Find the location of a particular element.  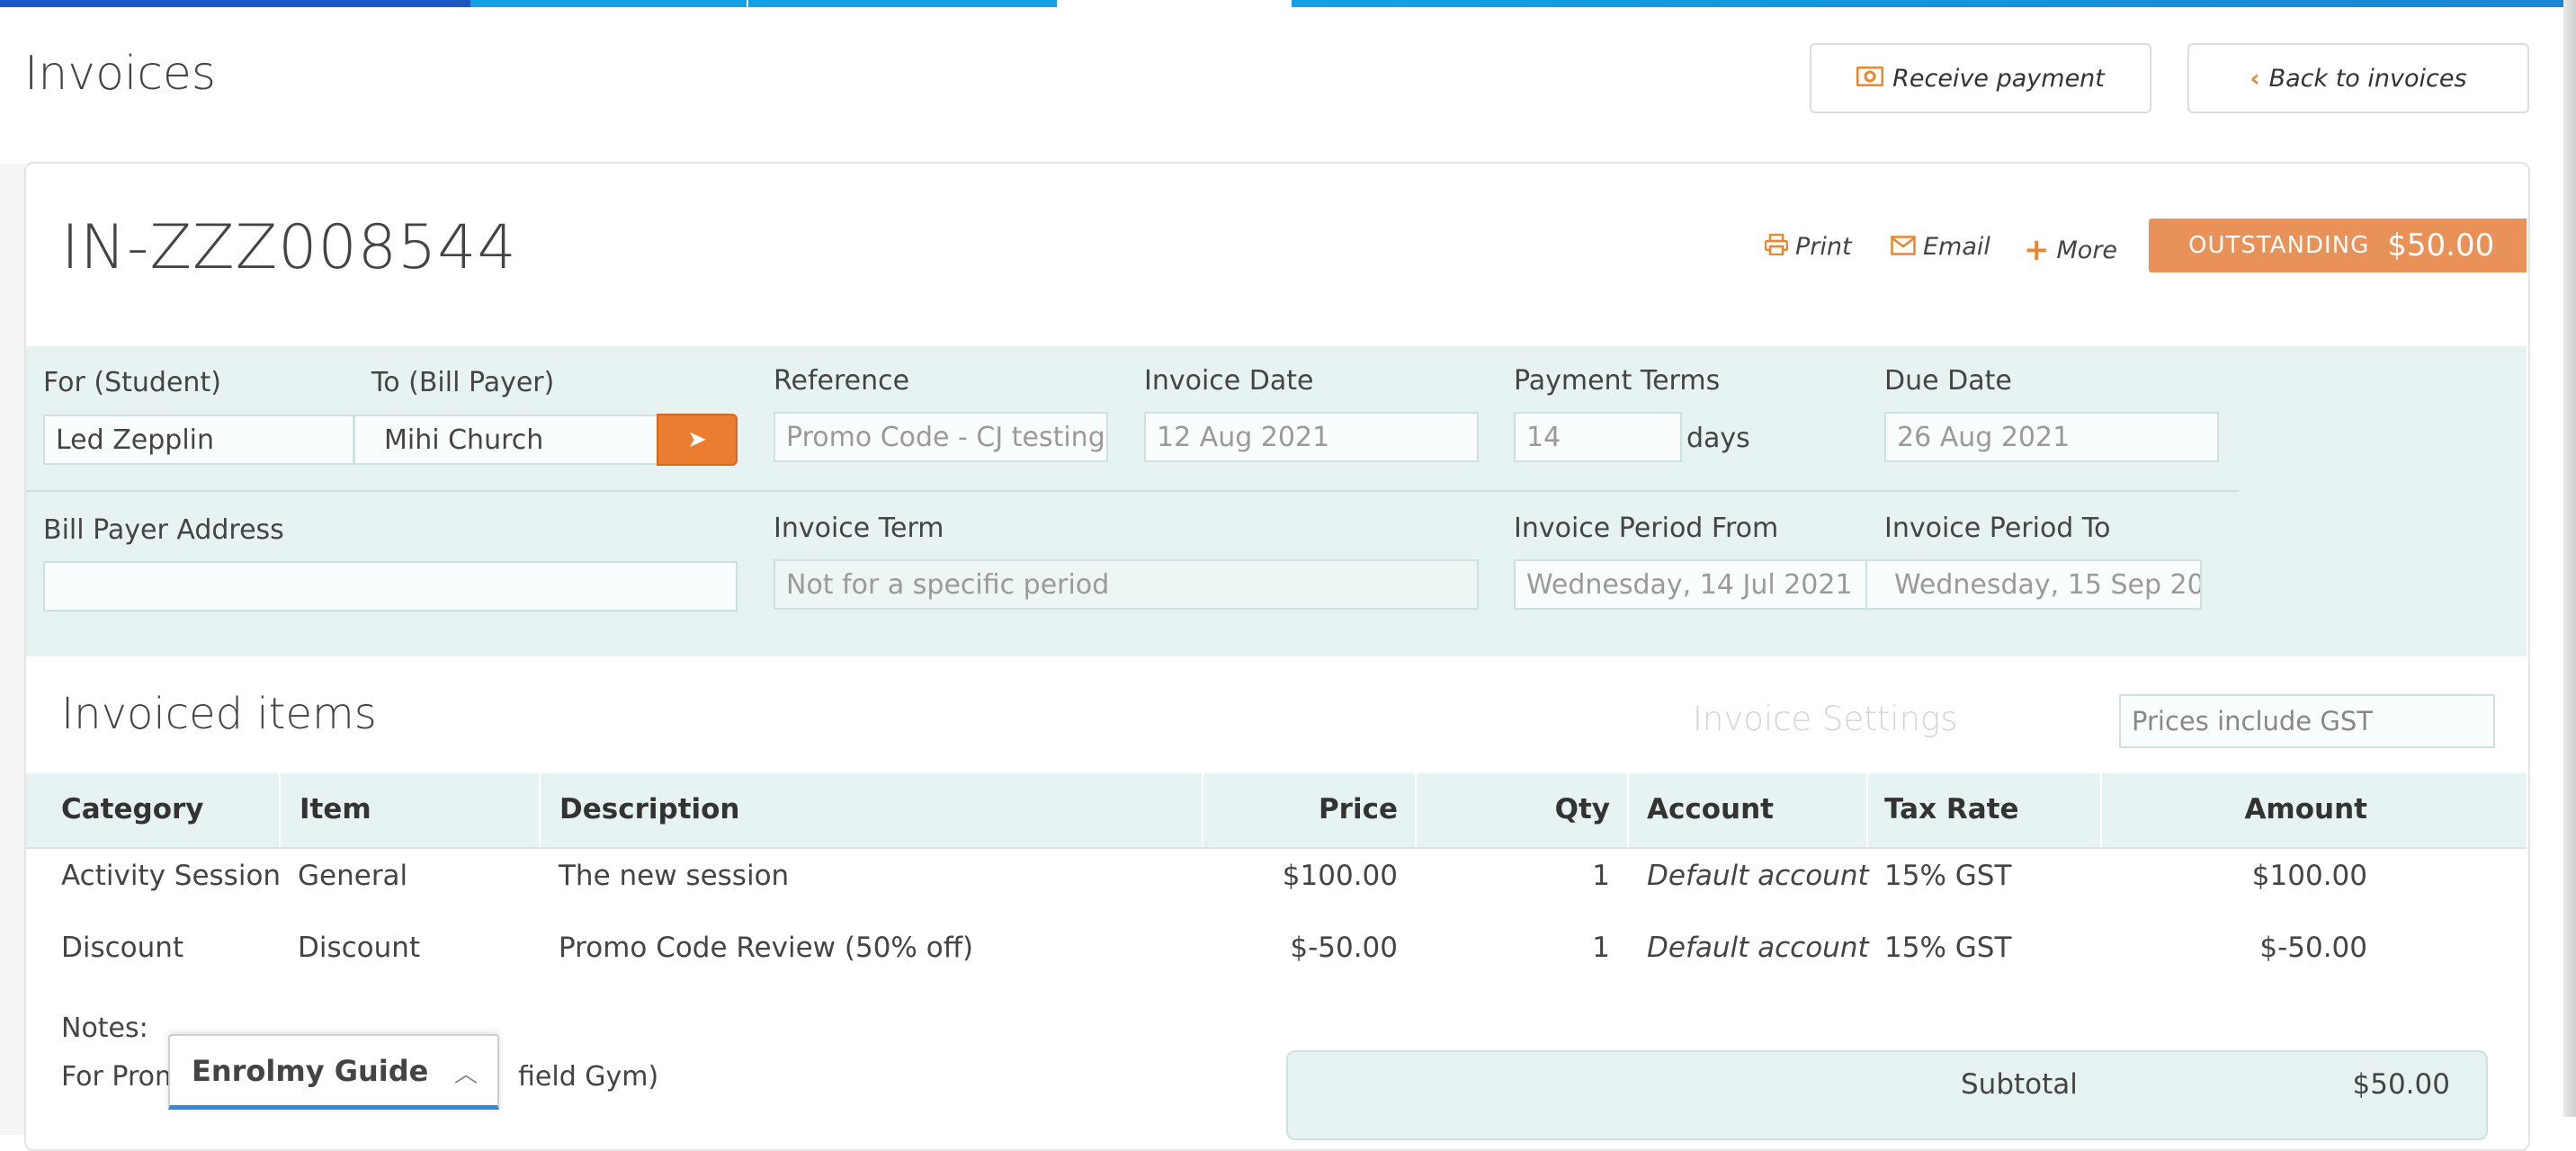

row-2-category: Discount is located at coordinates (122, 948).